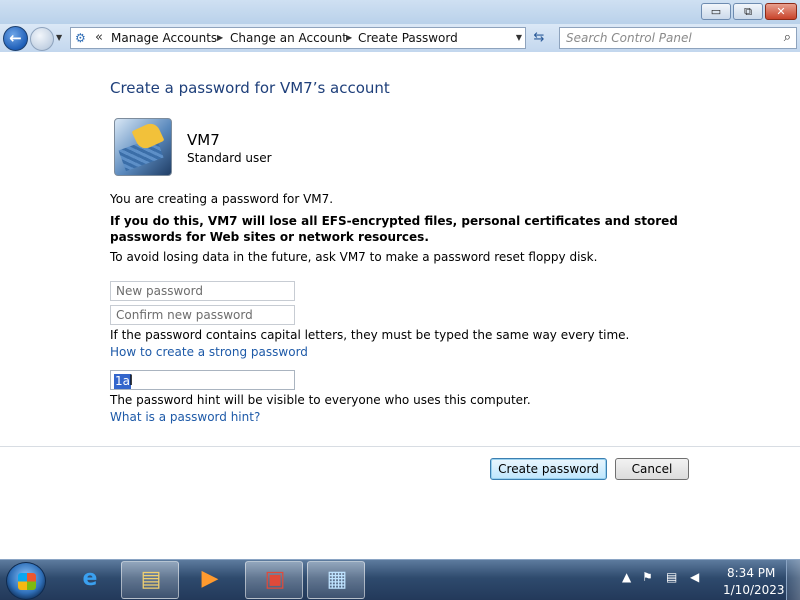 Image resolution: width=800 pixels, height=600 pixels. I want to click on forward-button, so click(42, 39).